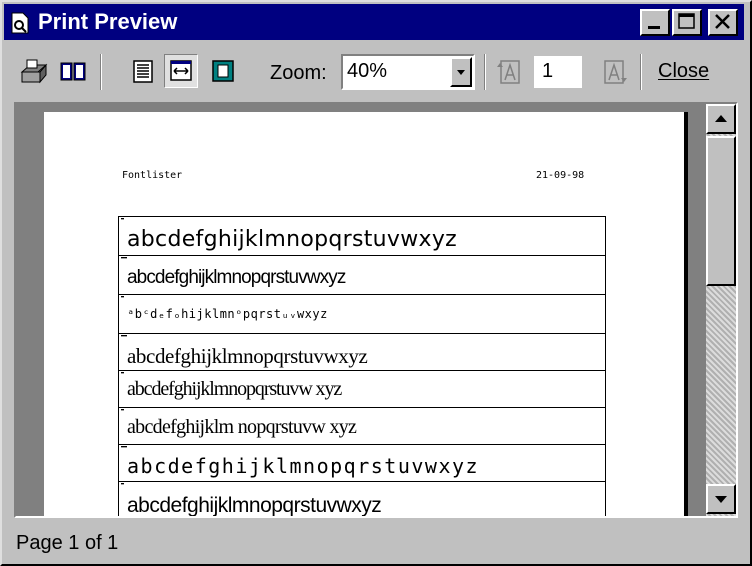 The width and height of the screenshot is (752, 566). What do you see at coordinates (721, 310) in the screenshot?
I see `vertical-scrollbar` at bounding box center [721, 310].